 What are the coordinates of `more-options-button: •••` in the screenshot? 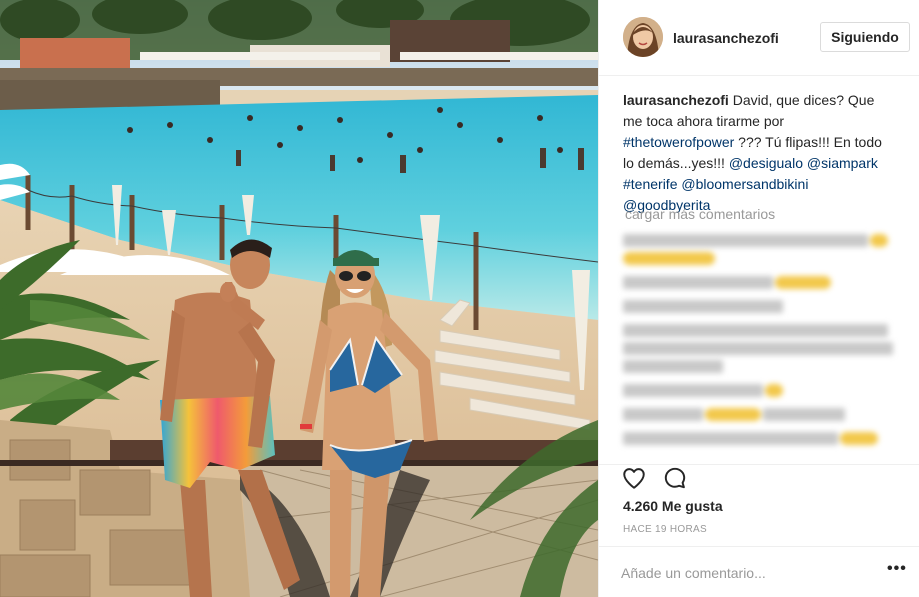 It's located at (897, 569).